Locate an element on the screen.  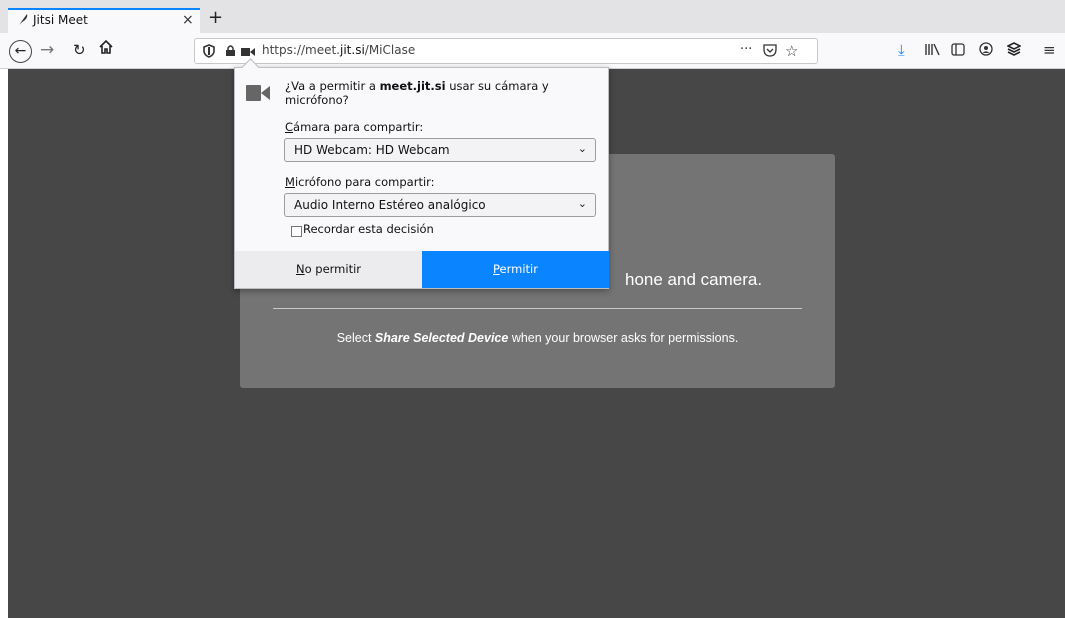
deny-button-label: No permitir is located at coordinates (328, 269).